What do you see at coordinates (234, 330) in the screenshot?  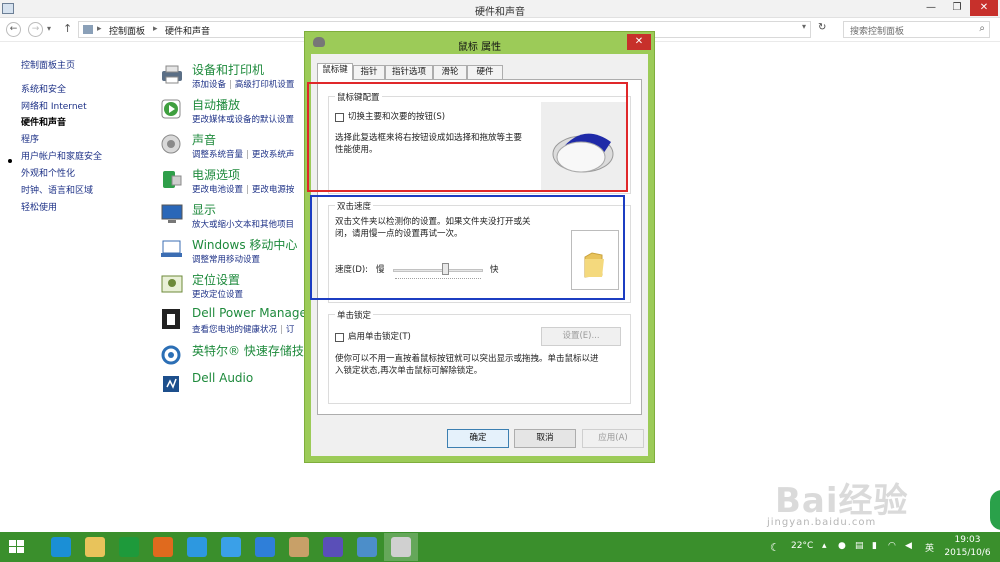 I see `link-battery-health: 查看您电池的健康状况` at bounding box center [234, 330].